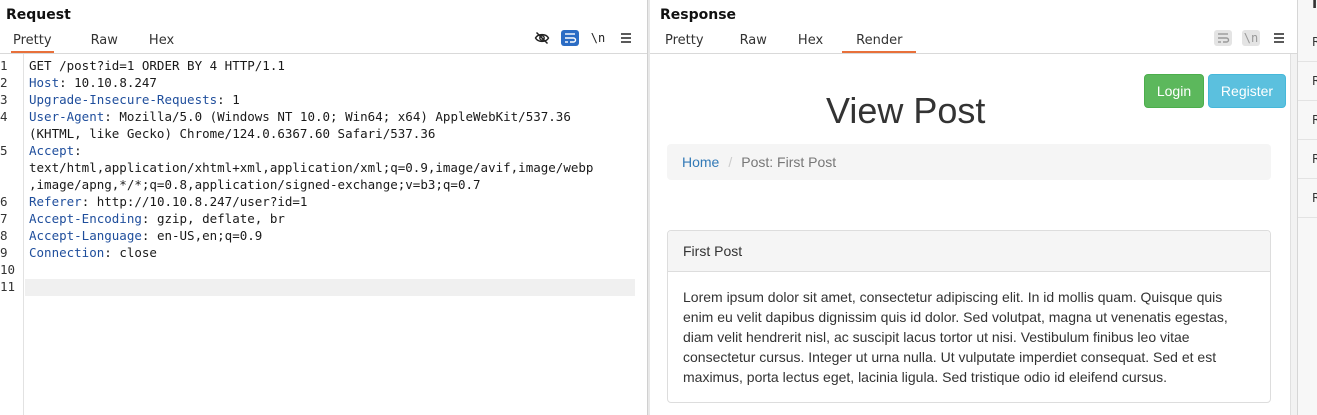 This screenshot has height=415, width=1317. I want to click on code-line: 7 Accept-Encoding: gzip, deflate, br, so click(320, 218).